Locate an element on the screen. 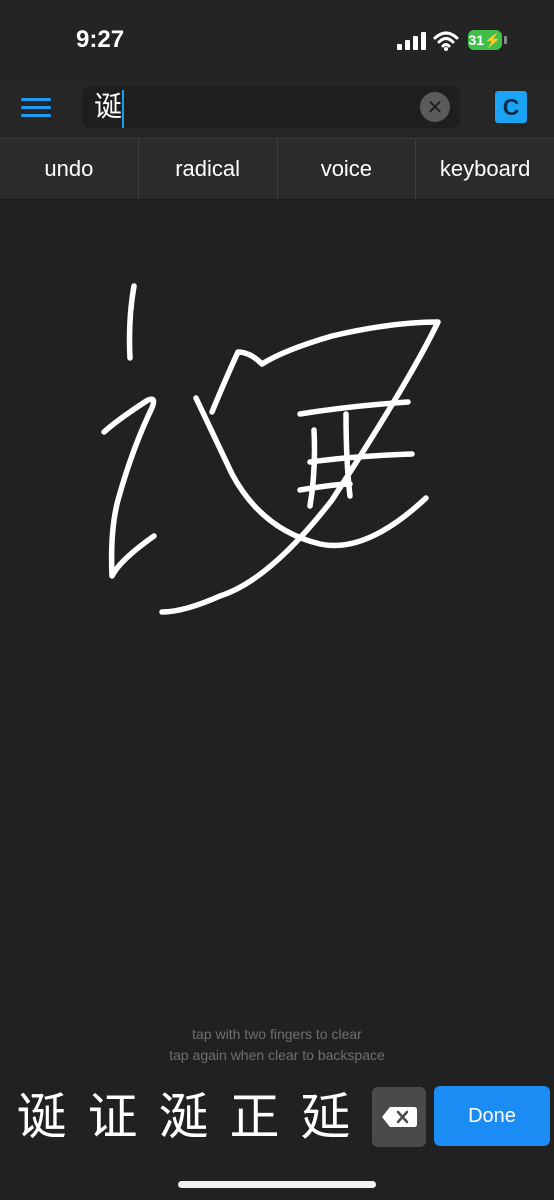  canvas-hint-clear: tap with two fingers to clear is located at coordinates (277, 1034).